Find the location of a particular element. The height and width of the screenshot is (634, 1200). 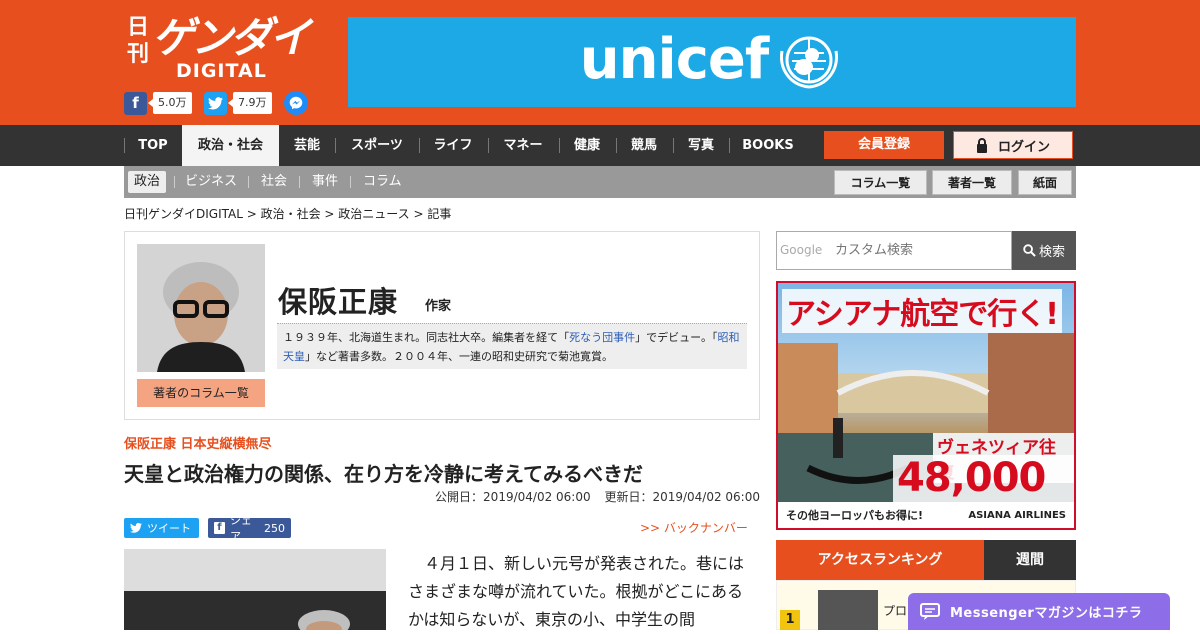

facebook-count: 5.0万 is located at coordinates (170, 103).